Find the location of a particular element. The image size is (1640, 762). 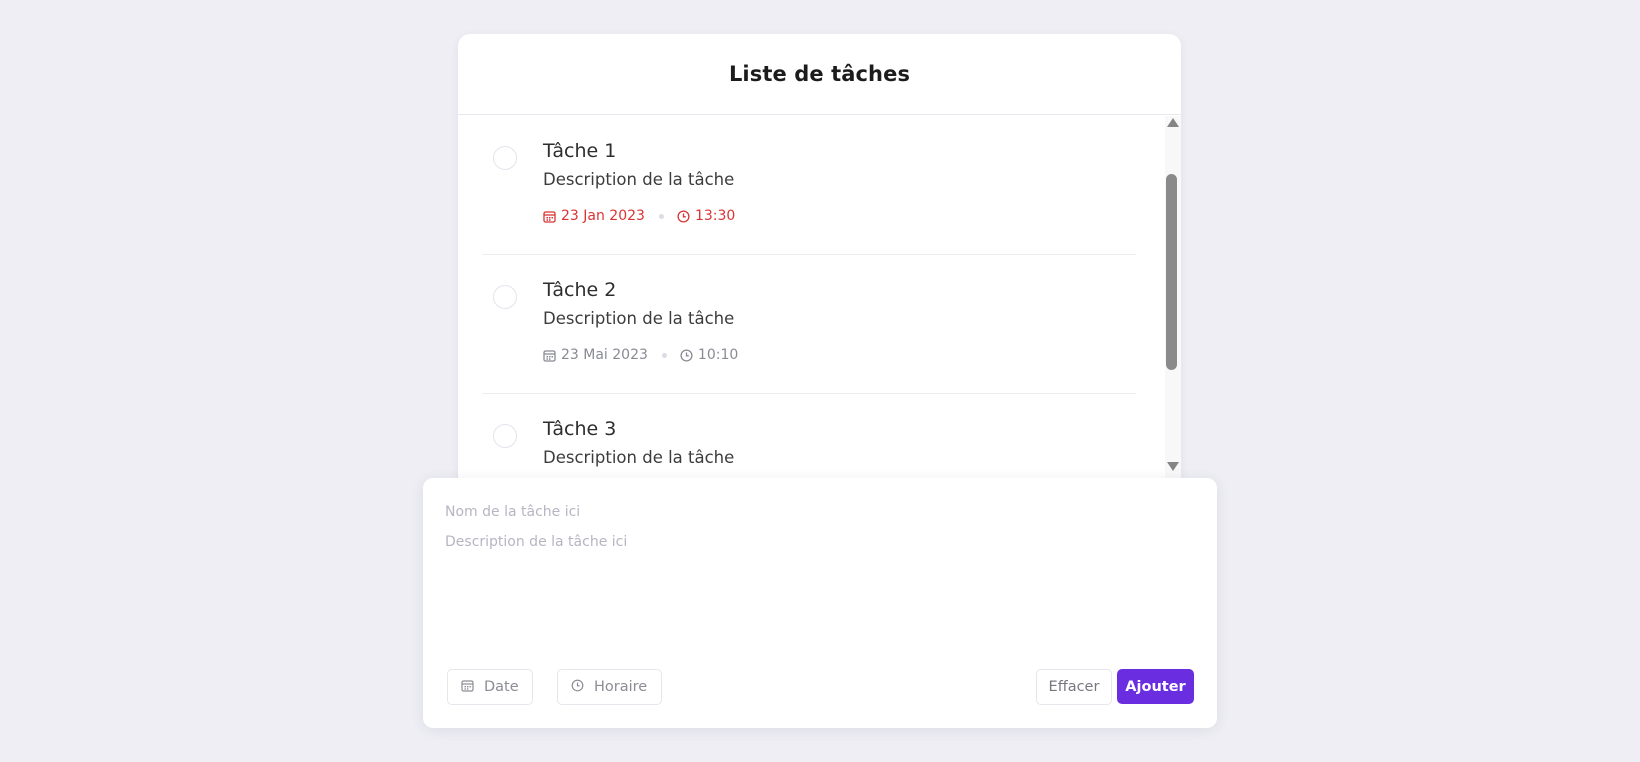

scroll-down-arrow-icon is located at coordinates (1173, 466).